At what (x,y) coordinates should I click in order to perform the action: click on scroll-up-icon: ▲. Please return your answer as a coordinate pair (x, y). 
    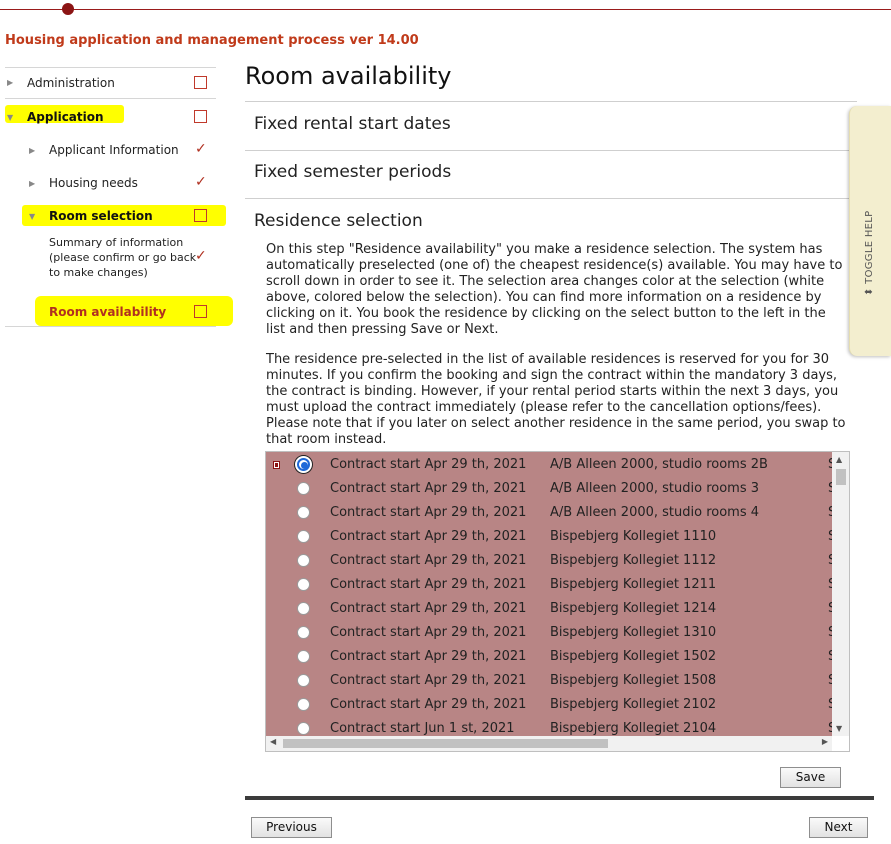
    Looking at the image, I should click on (839, 459).